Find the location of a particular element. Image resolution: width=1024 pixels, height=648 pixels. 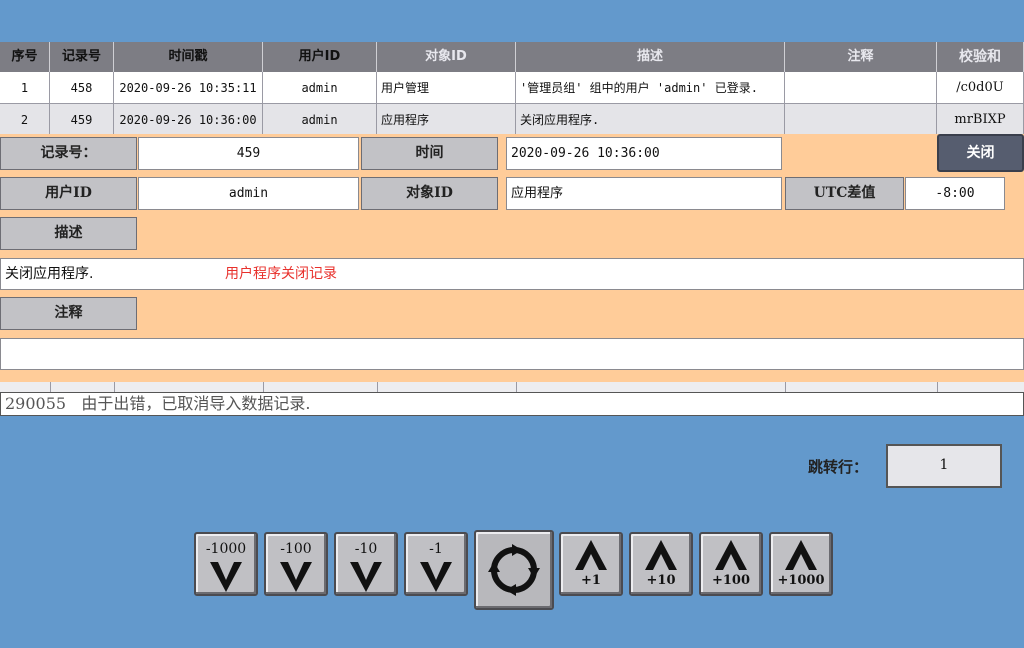

utc-value: -8:00 is located at coordinates (955, 193).